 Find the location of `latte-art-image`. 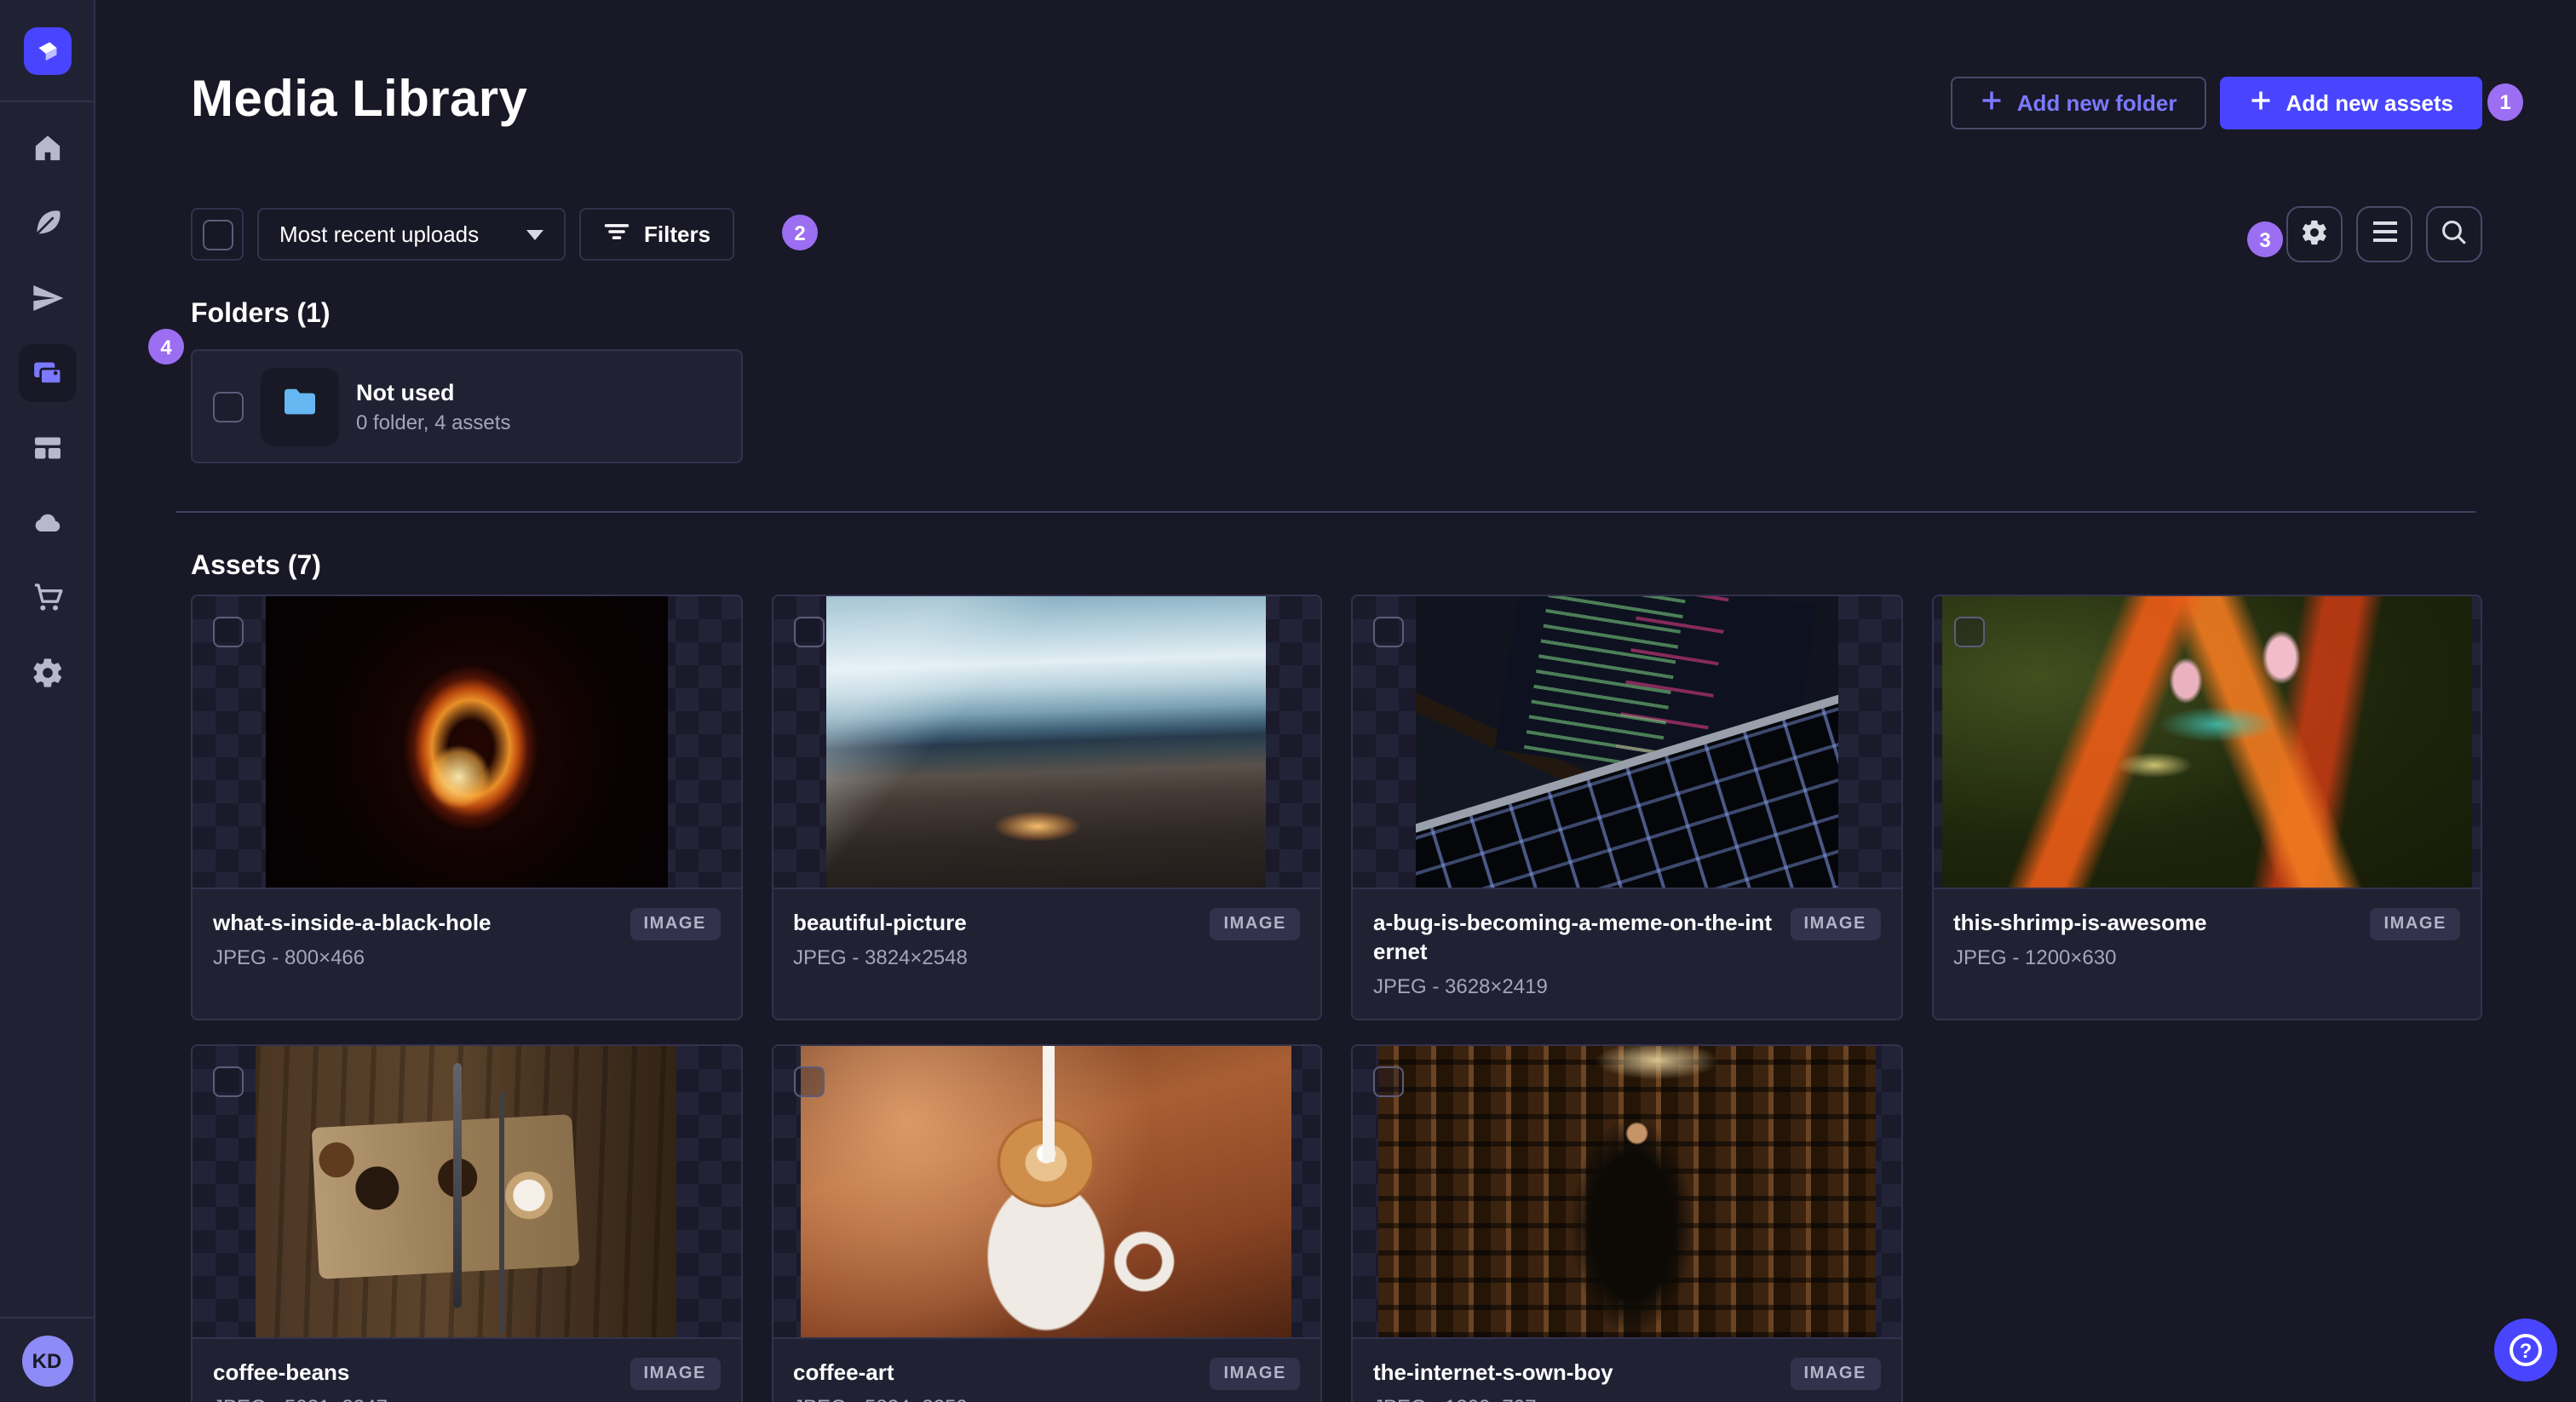

latte-art-image is located at coordinates (1046, 1191).